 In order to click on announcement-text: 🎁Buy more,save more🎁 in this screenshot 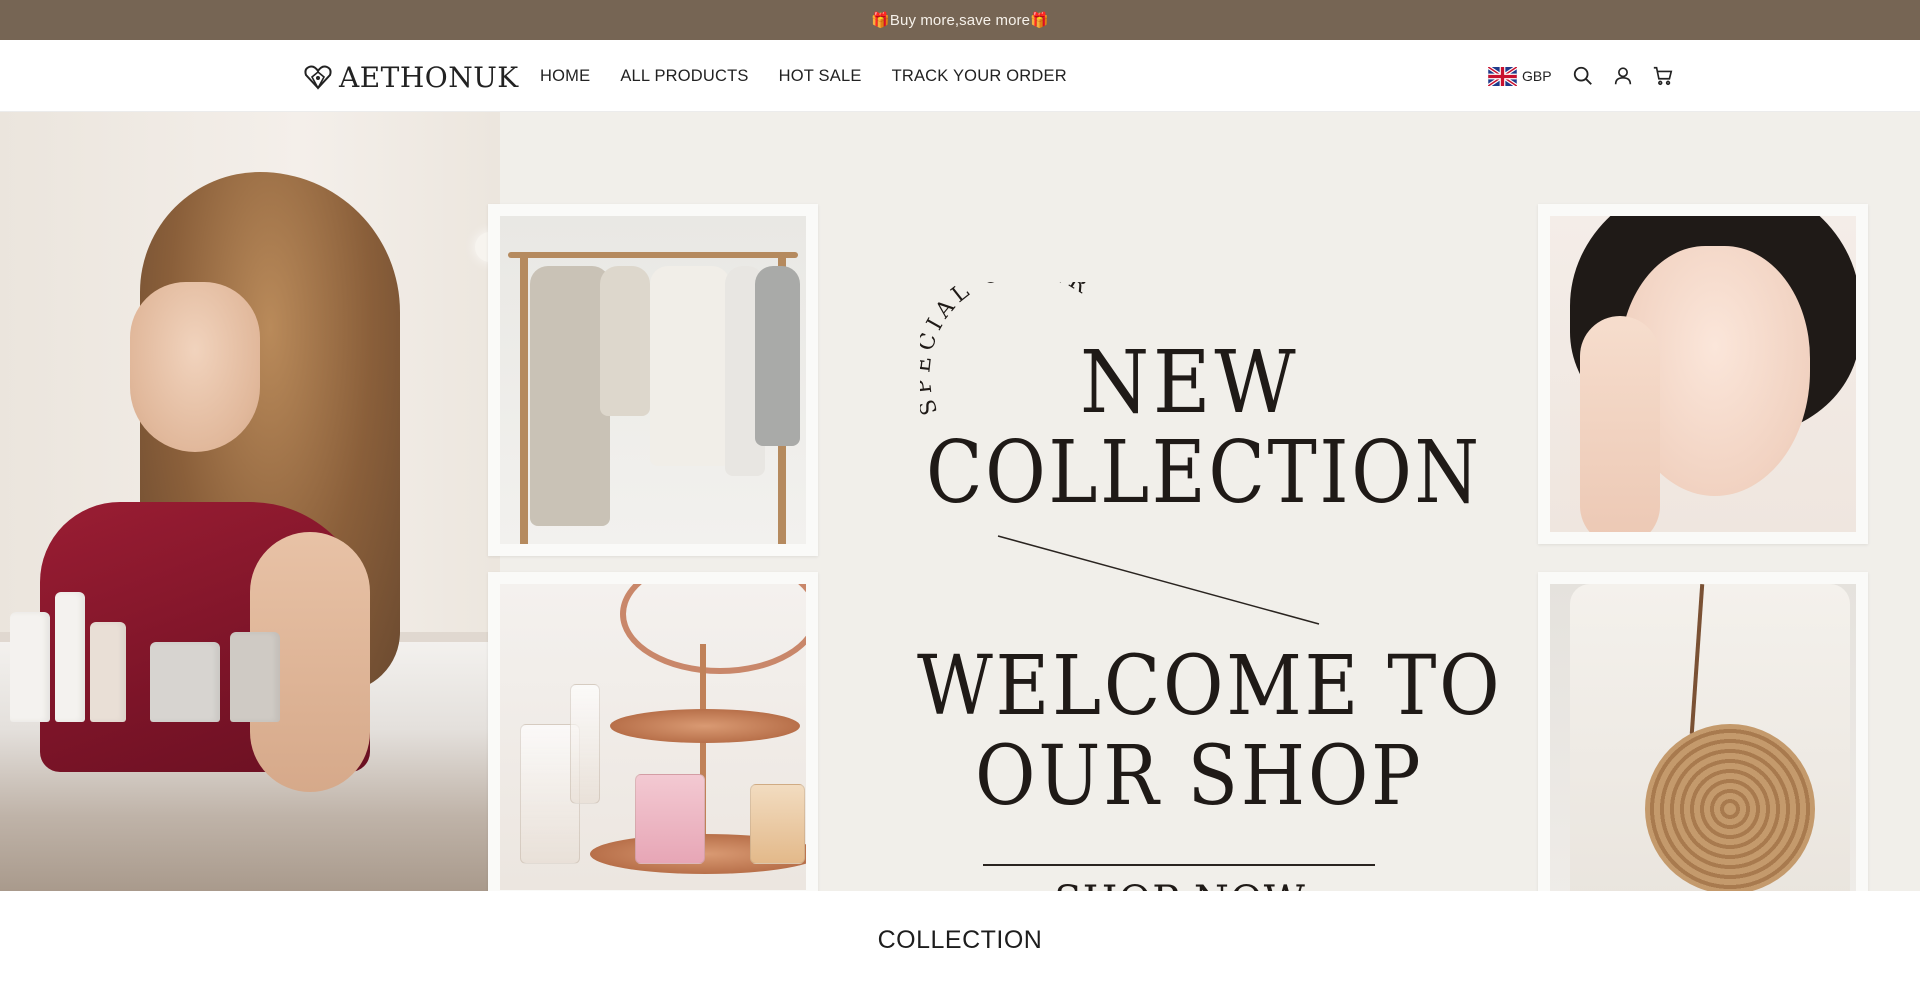, I will do `click(960, 20)`.